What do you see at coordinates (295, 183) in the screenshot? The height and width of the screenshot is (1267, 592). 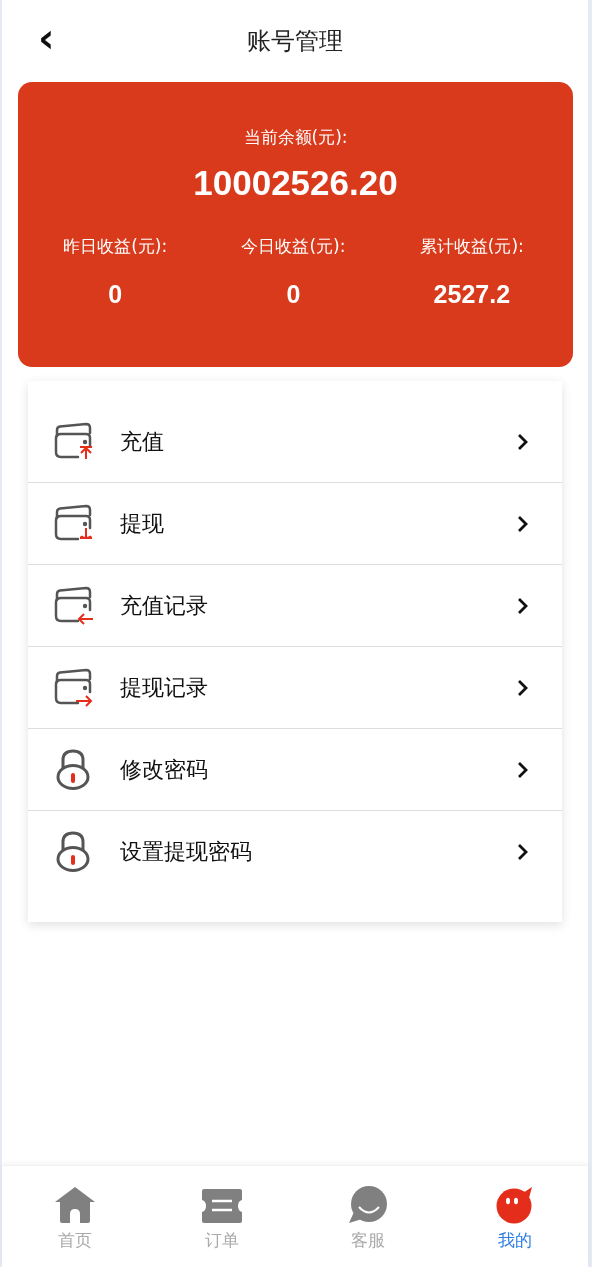 I see `balance-value: 10002526.20` at bounding box center [295, 183].